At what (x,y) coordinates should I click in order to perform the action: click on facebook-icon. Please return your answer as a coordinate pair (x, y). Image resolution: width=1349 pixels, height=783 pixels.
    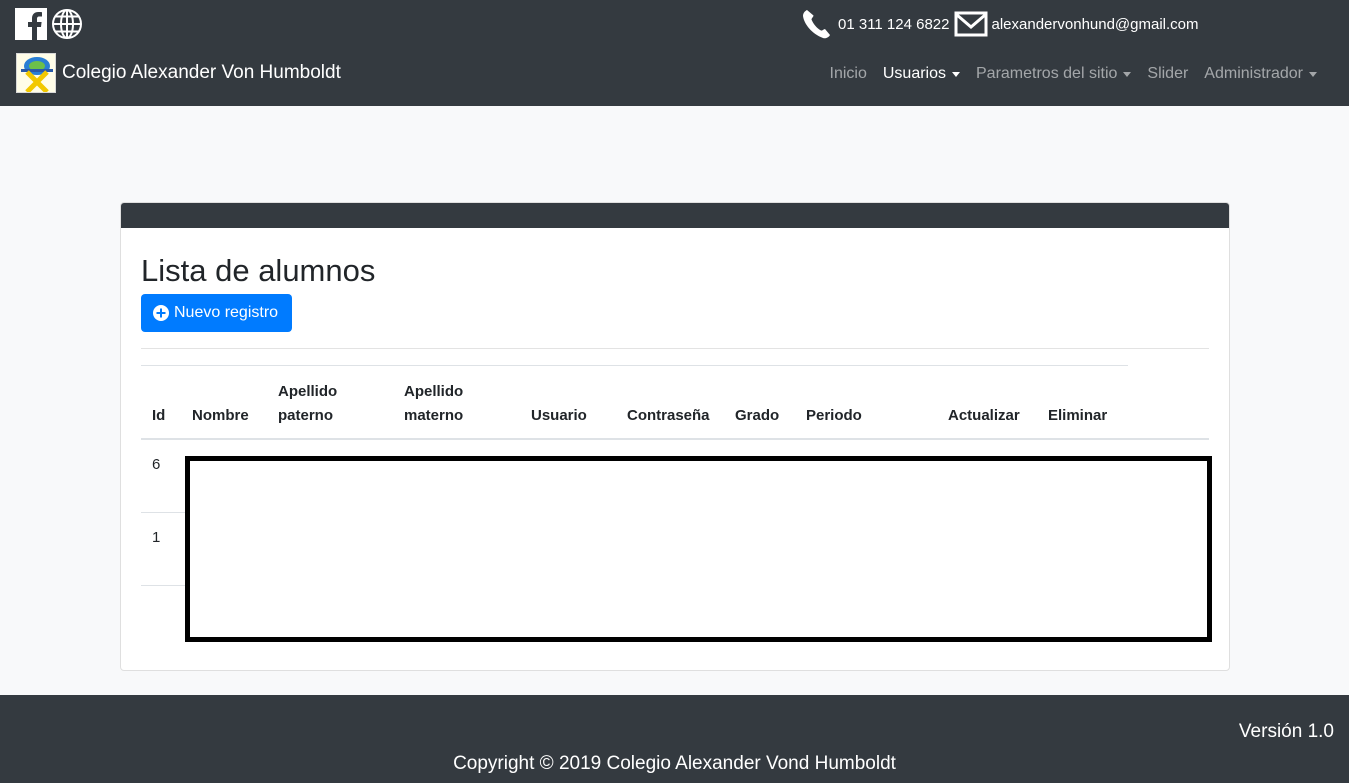
    Looking at the image, I should click on (31, 24).